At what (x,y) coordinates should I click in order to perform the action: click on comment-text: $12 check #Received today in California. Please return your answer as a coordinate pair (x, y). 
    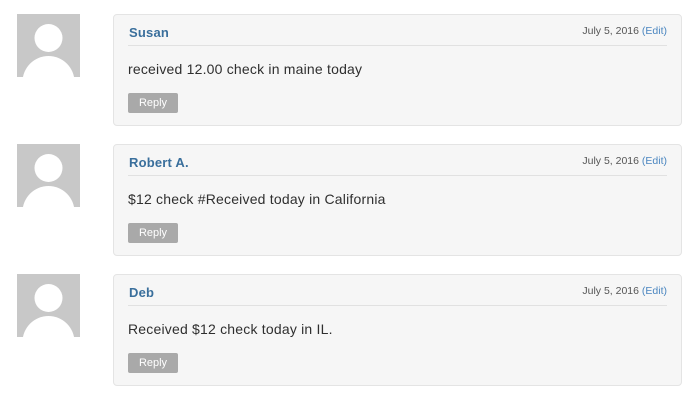
    Looking at the image, I should click on (257, 199).